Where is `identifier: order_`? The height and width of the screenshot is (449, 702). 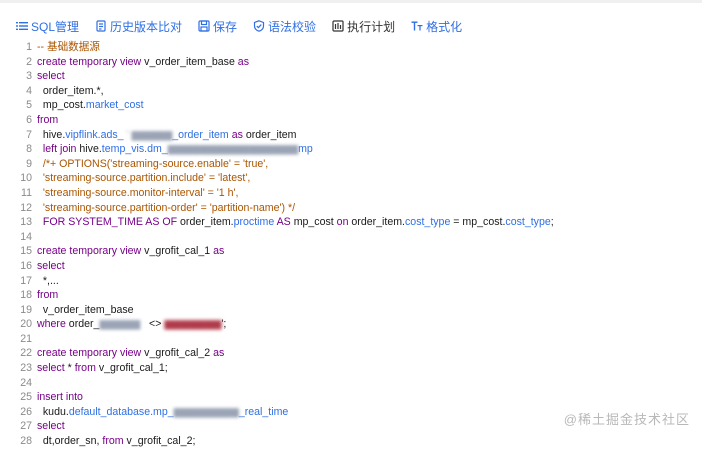
identifier: order_ is located at coordinates (82, 324).